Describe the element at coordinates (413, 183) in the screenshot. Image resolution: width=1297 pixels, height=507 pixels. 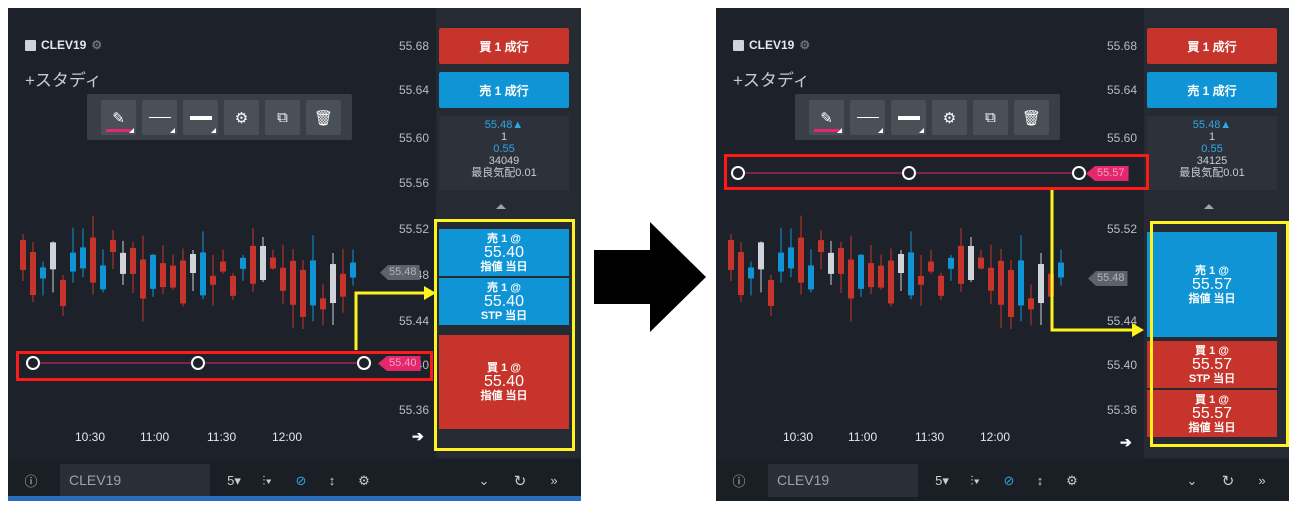
I see `price-tick: 55.56` at that location.